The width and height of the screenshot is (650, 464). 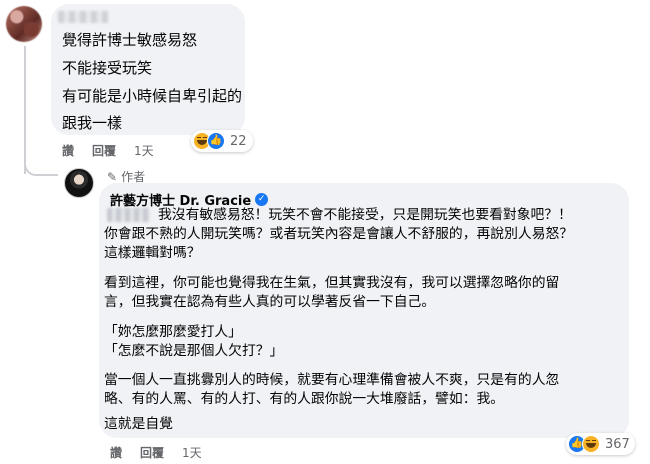 What do you see at coordinates (270, 302) in the screenshot?
I see `reply-line: 言，但我實在認為有些人真的可以學著反省一下自己。` at bounding box center [270, 302].